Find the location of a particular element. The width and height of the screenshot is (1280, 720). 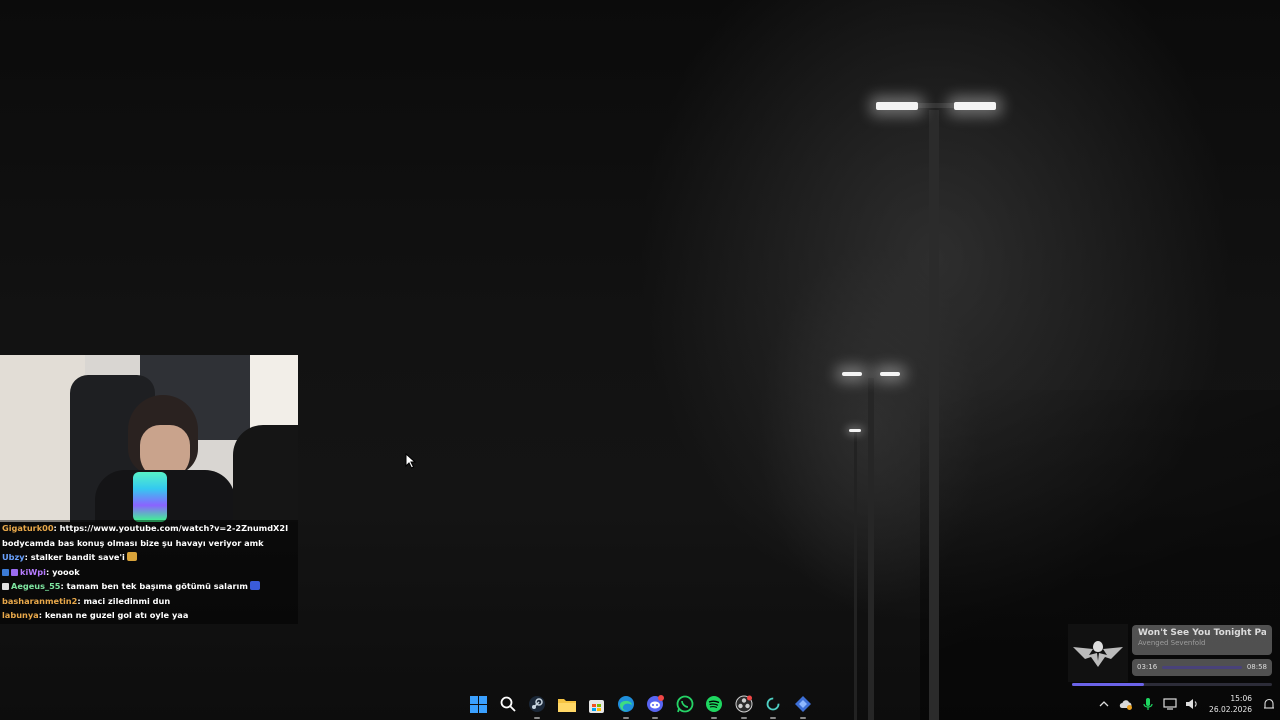

file-explorer-button is located at coordinates (567, 704).